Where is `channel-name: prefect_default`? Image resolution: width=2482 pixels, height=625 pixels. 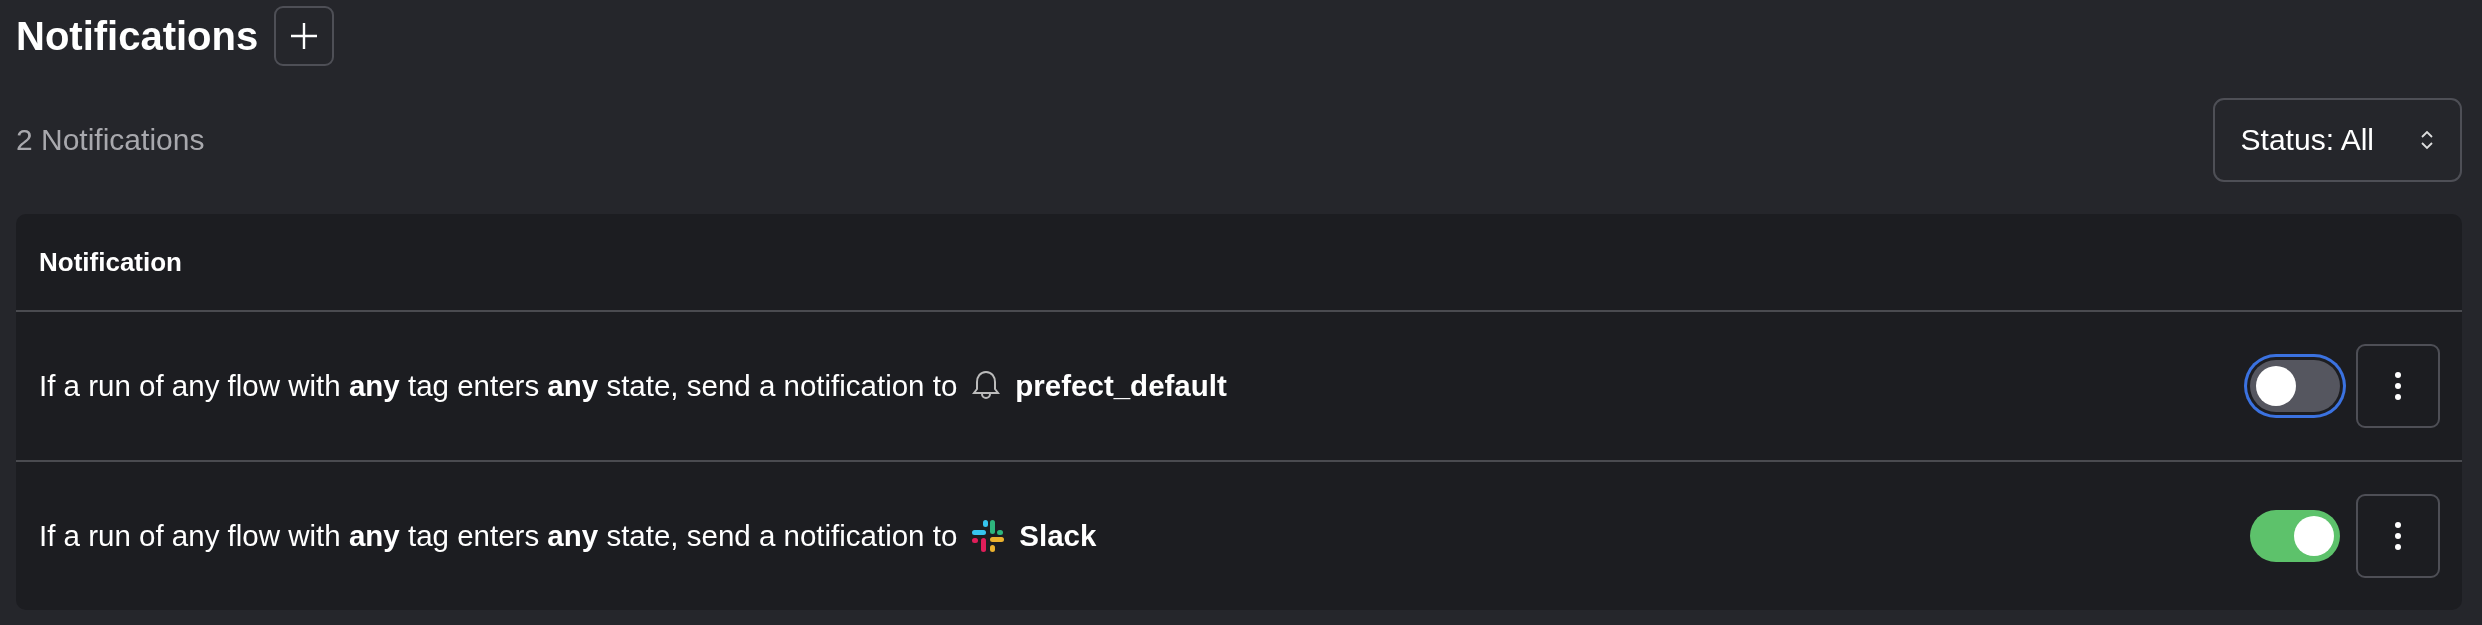
channel-name: prefect_default is located at coordinates (1121, 386).